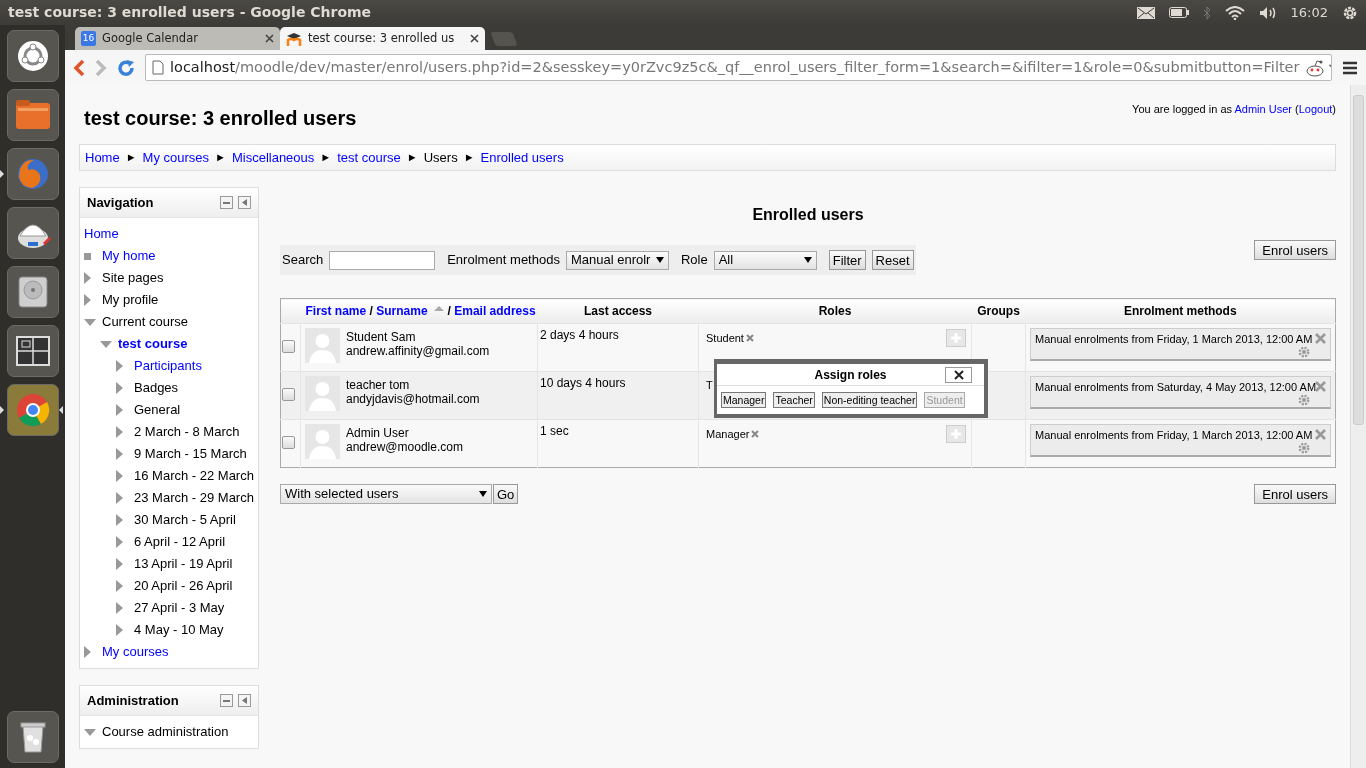  What do you see at coordinates (193, 476) in the screenshot?
I see `nav-item: 16 March - 22 March` at bounding box center [193, 476].